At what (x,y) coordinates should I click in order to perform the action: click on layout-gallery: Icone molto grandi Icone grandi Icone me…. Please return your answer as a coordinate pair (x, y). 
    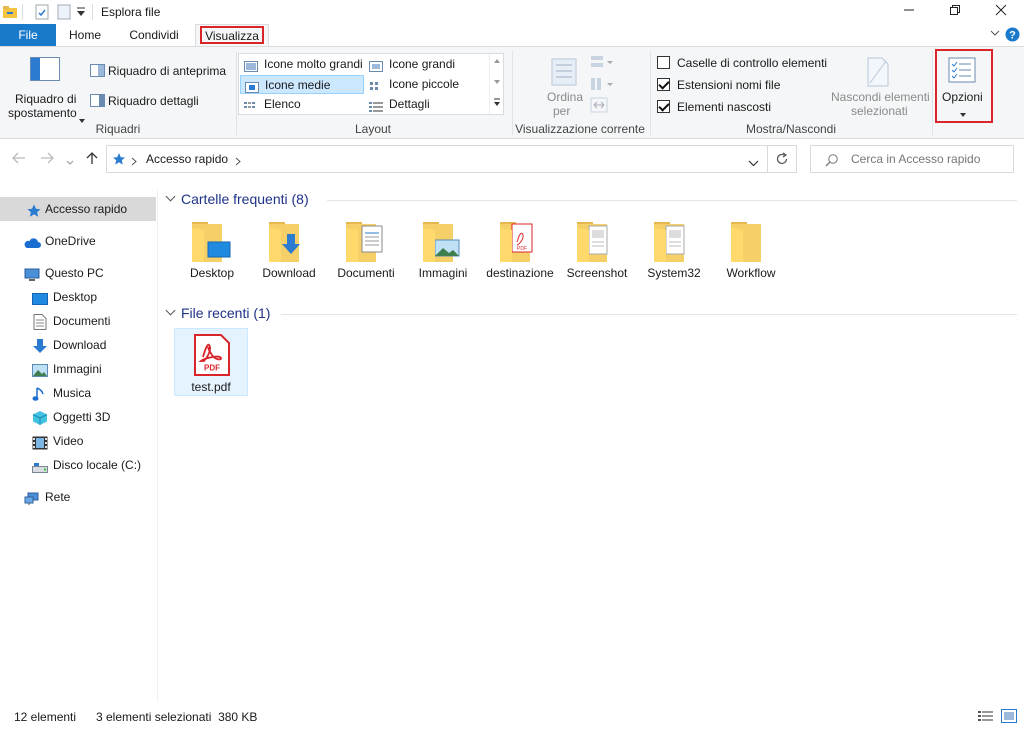
    Looking at the image, I should click on (371, 84).